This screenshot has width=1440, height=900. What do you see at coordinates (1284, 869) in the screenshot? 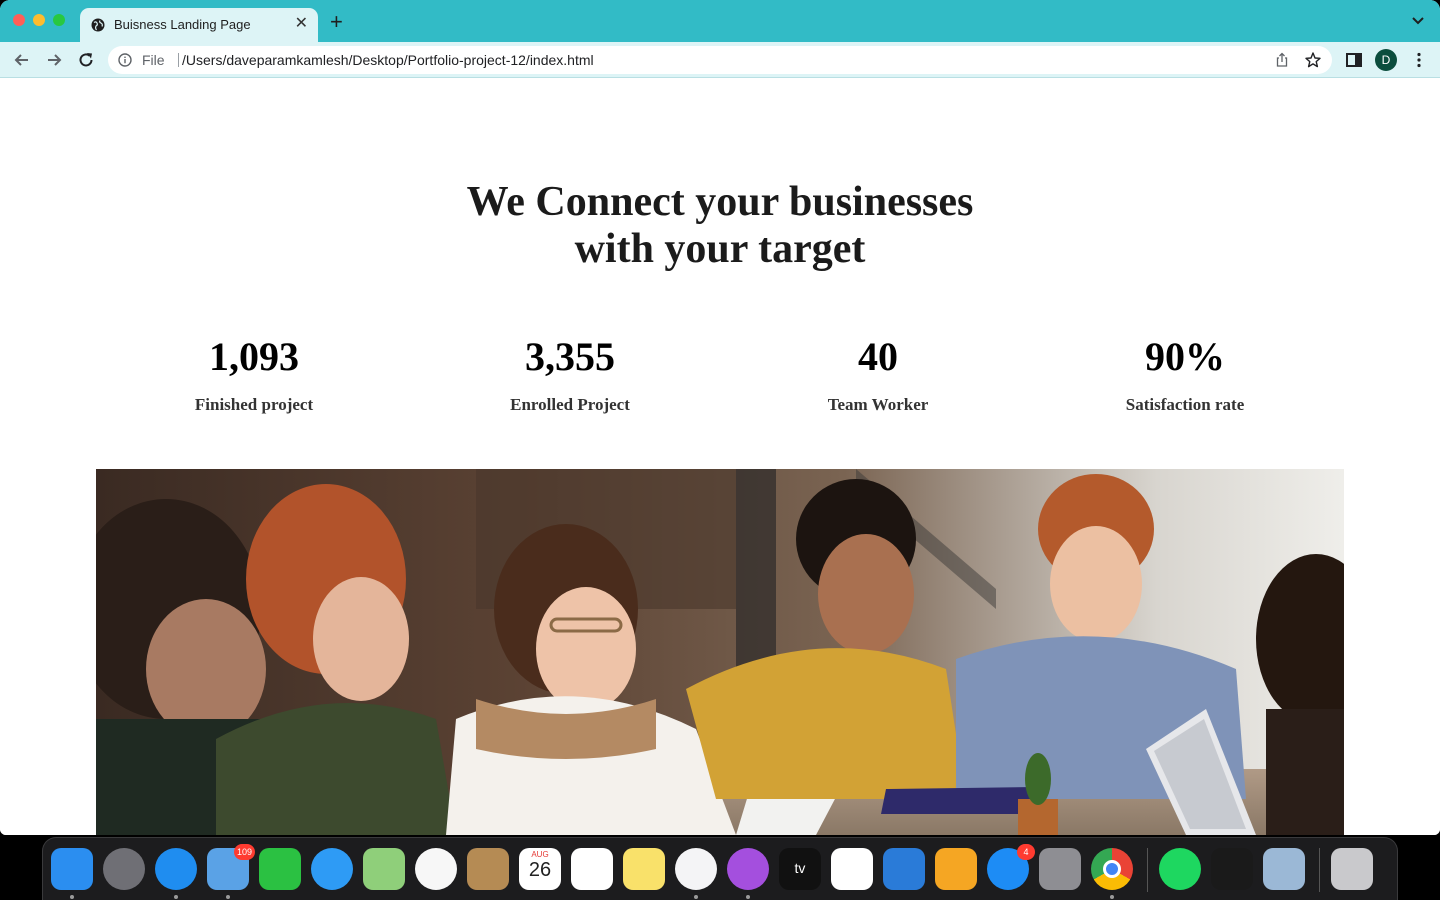
I see `preview-icon` at bounding box center [1284, 869].